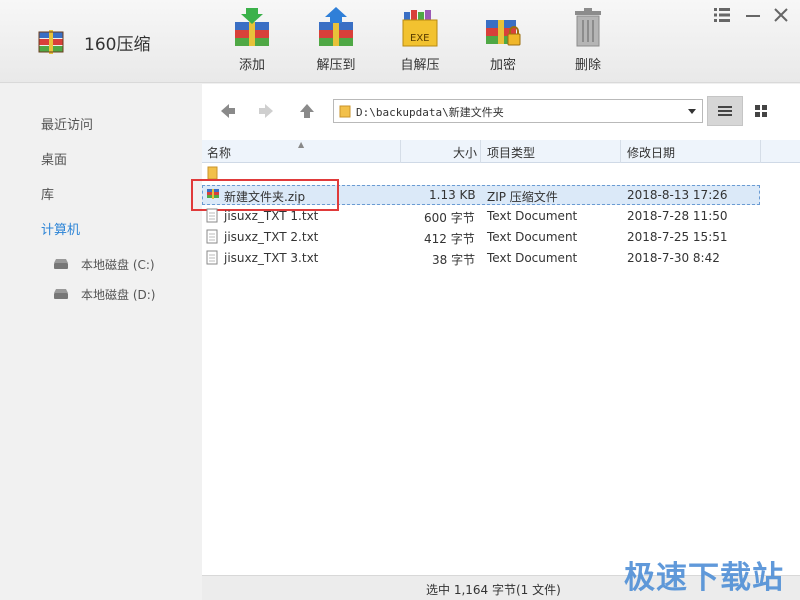 The width and height of the screenshot is (800, 600). I want to click on forward-button, so click(266, 111).